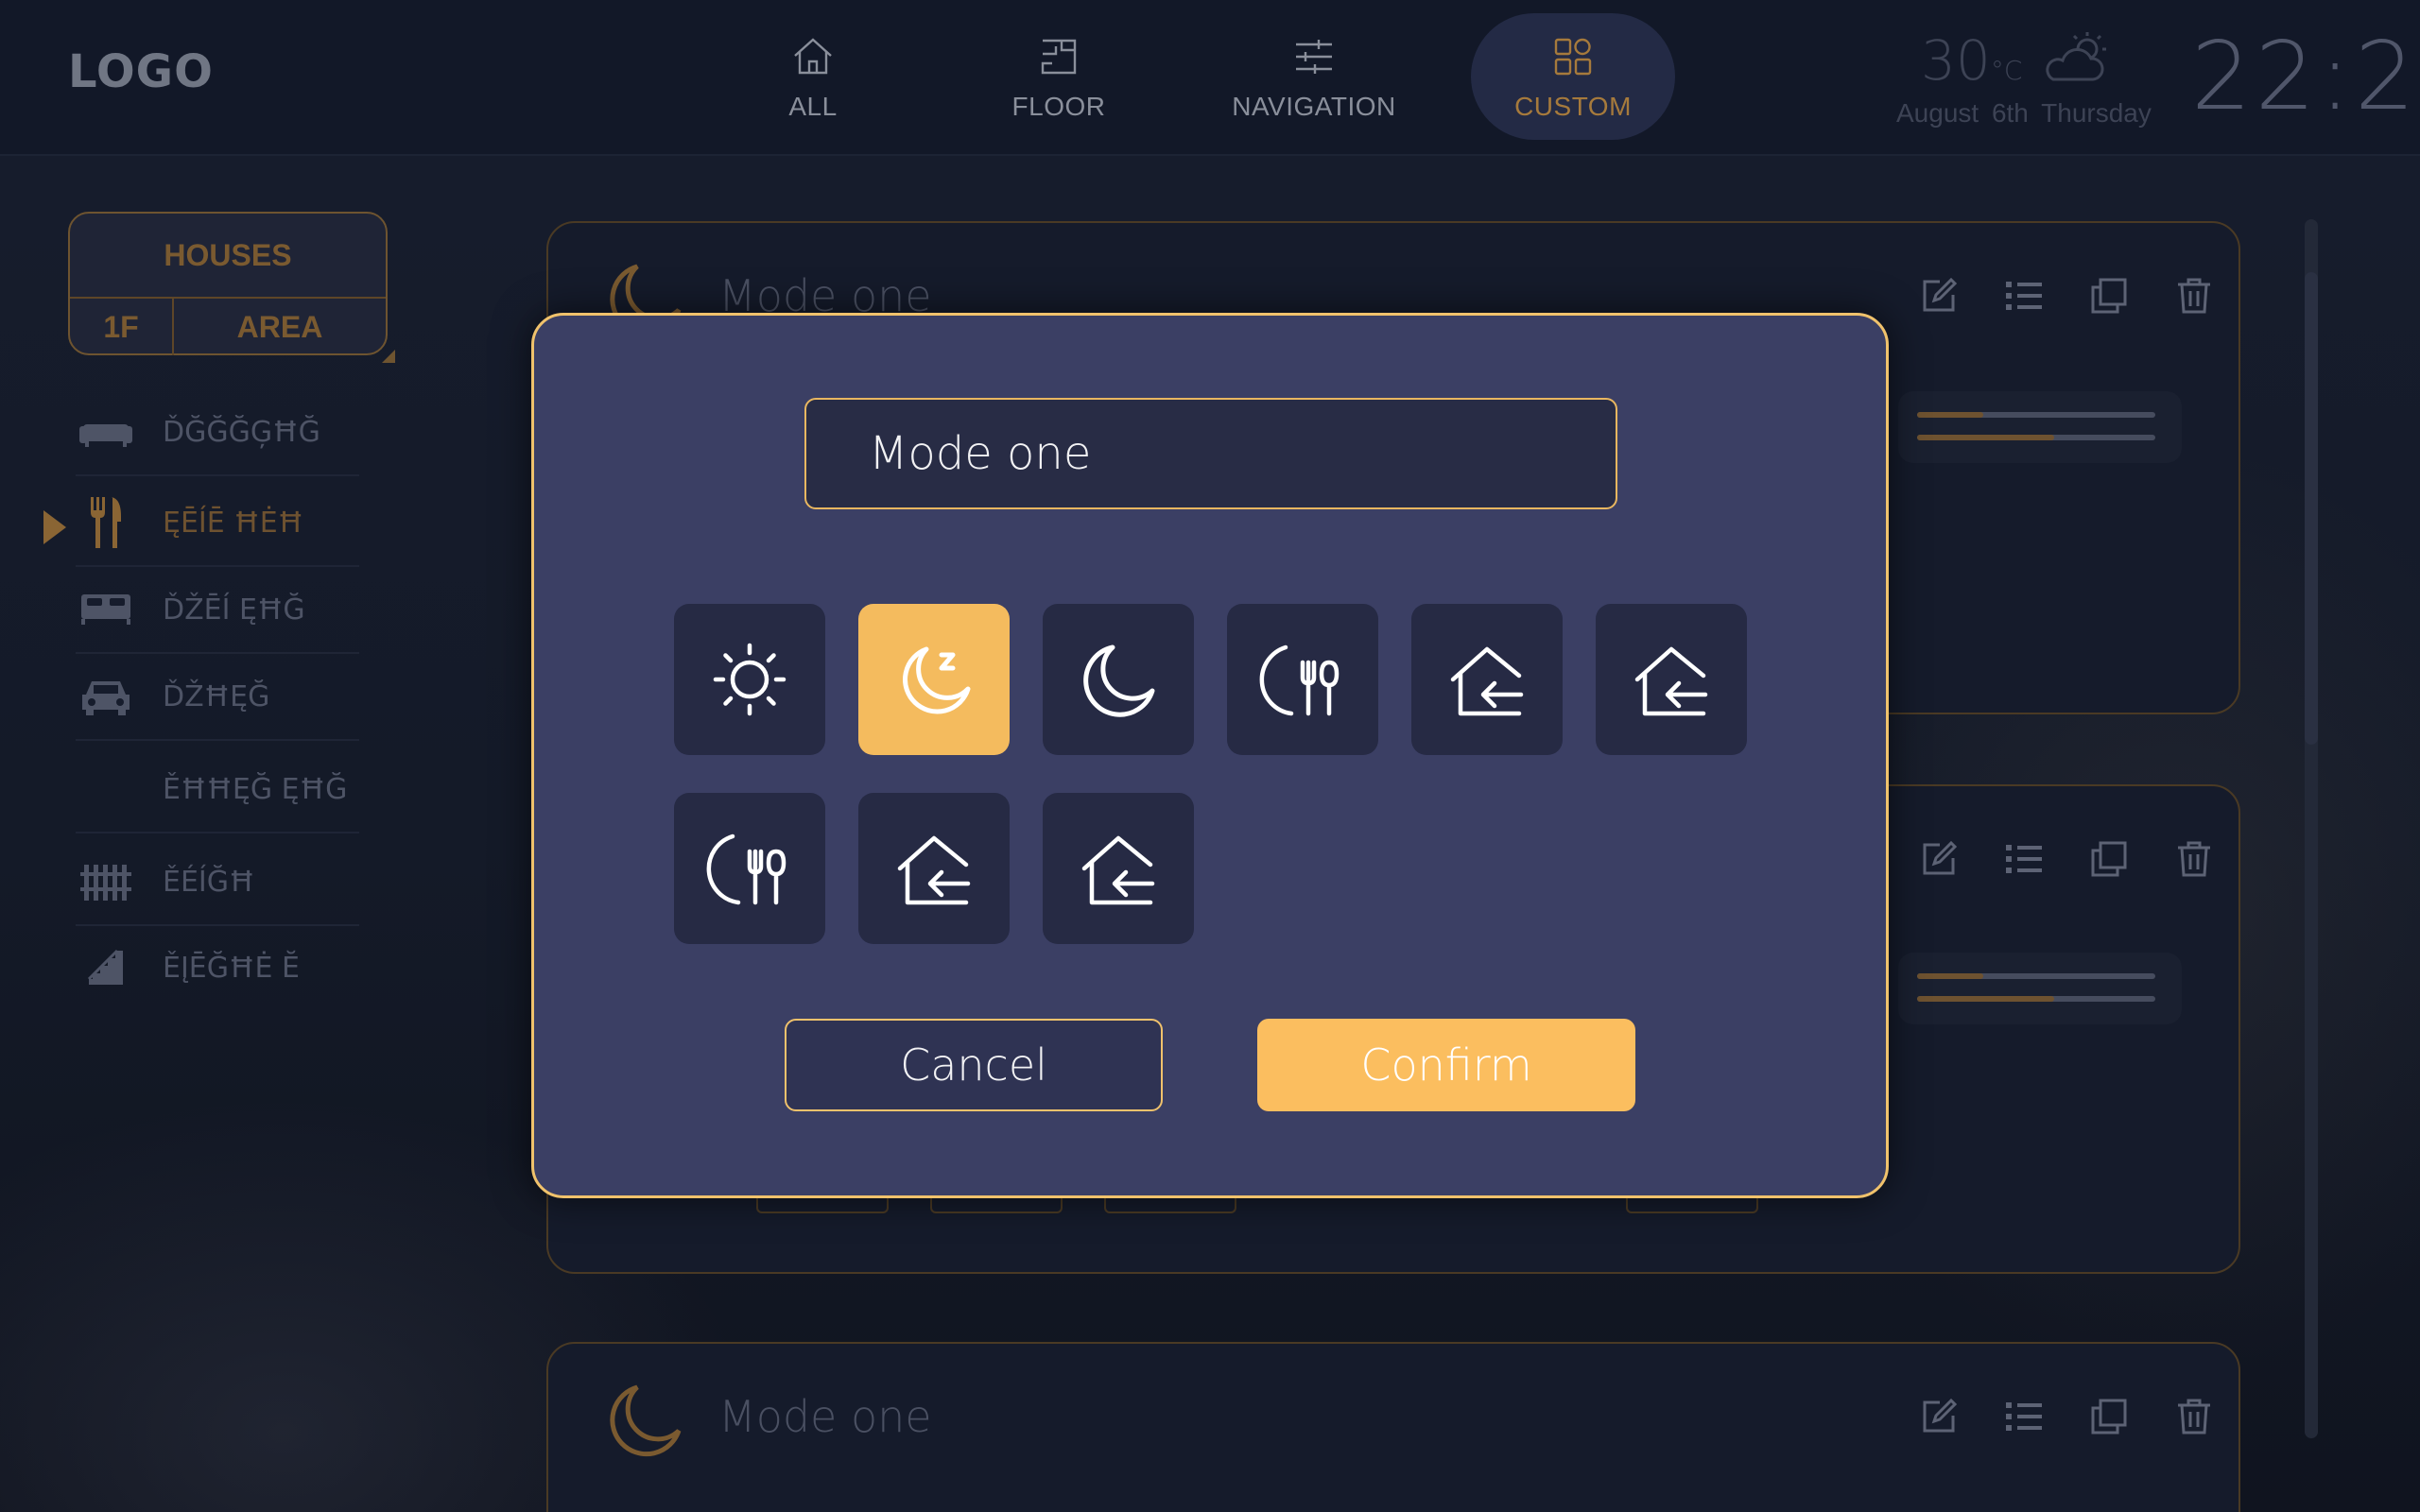 This screenshot has width=2420, height=1512. Describe the element at coordinates (218, 697) in the screenshot. I see `sidebar-item-garage: ĎŽĦĘĞ` at that location.